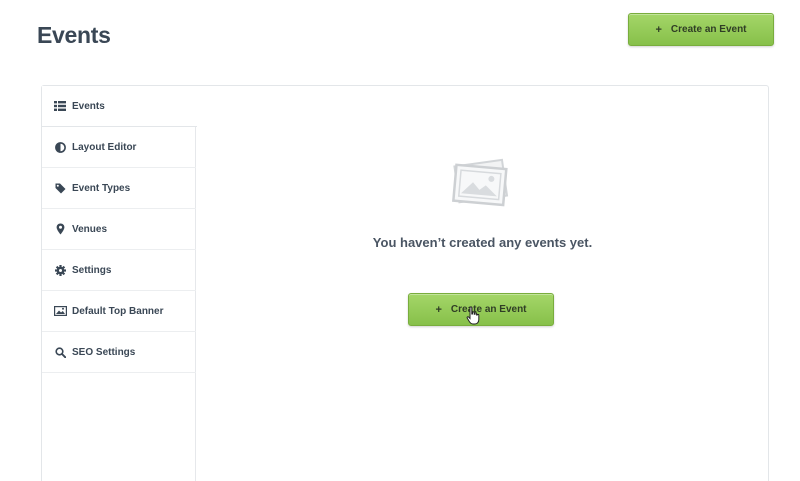 The image size is (800, 481). Describe the element at coordinates (60, 106) in the screenshot. I see `list-icon` at that location.